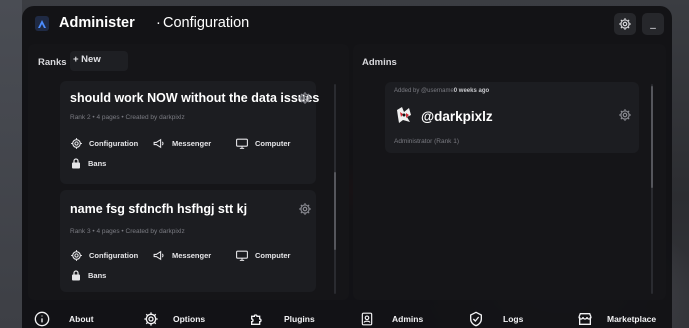  What do you see at coordinates (299, 319) in the screenshot?
I see `nav-plugins-label: Plugins` at bounding box center [299, 319].